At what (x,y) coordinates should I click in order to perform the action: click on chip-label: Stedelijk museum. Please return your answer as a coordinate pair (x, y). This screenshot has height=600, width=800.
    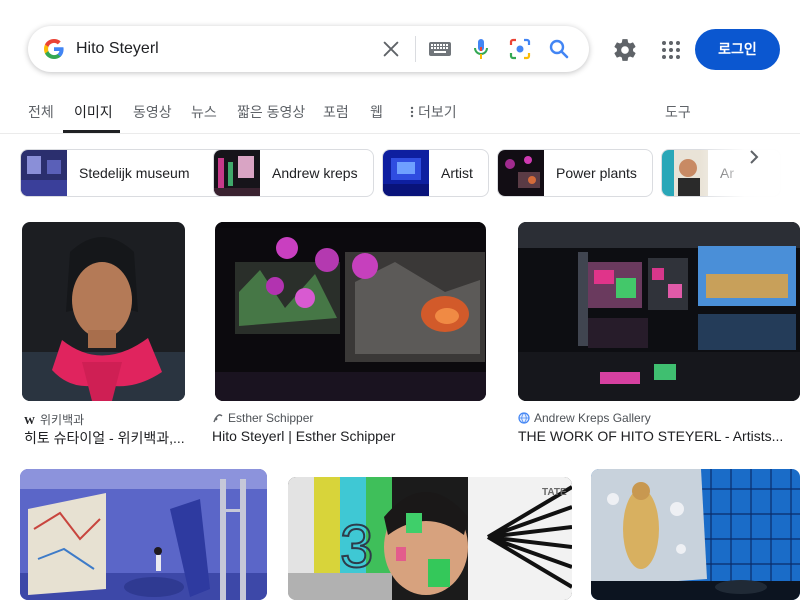
    Looking at the image, I should click on (134, 173).